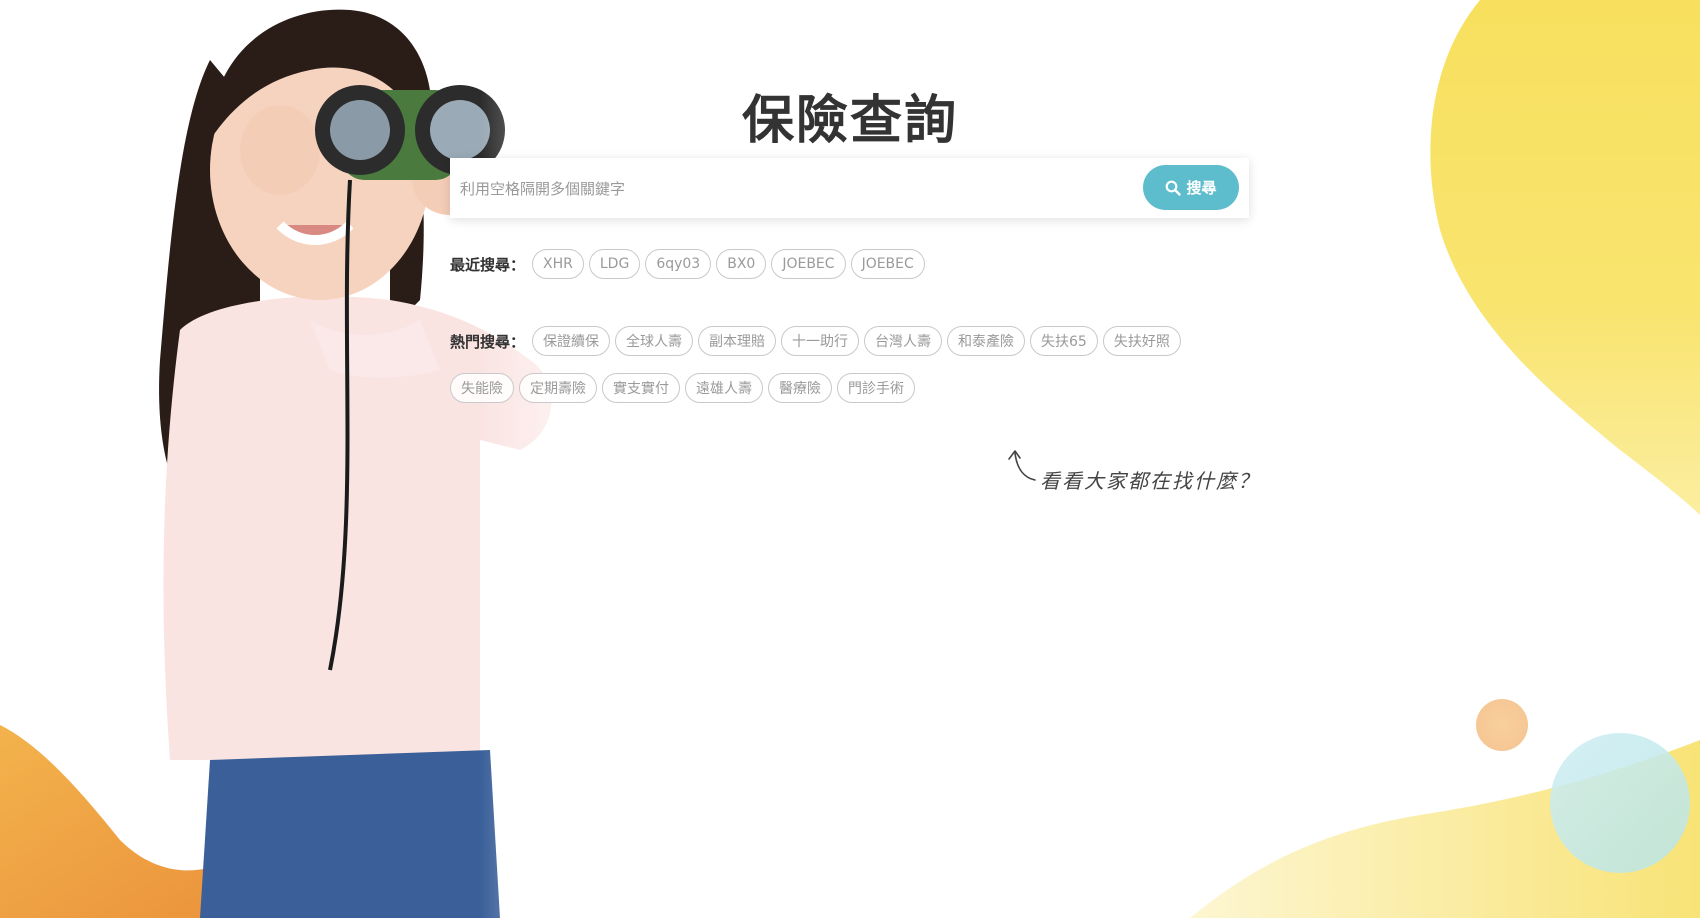 This screenshot has height=918, width=1700. What do you see at coordinates (488, 341) in the screenshot?
I see `popular-searches-label: 熱門搜尋：` at bounding box center [488, 341].